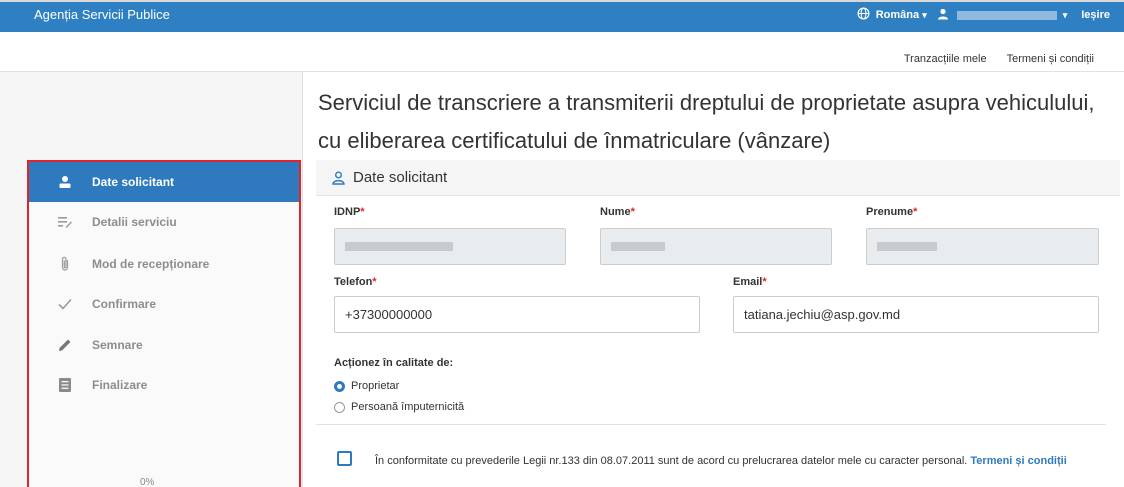 This screenshot has width=1124, height=487. Describe the element at coordinates (134, 222) in the screenshot. I see `step-label: Detalii serviciu` at that location.